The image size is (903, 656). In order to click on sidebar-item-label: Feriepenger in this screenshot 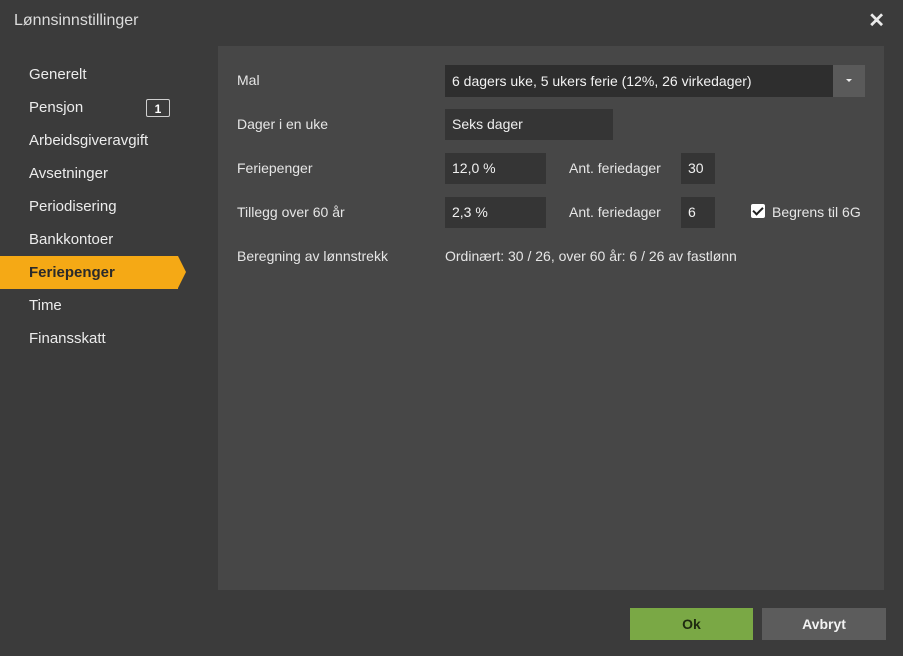, I will do `click(72, 272)`.